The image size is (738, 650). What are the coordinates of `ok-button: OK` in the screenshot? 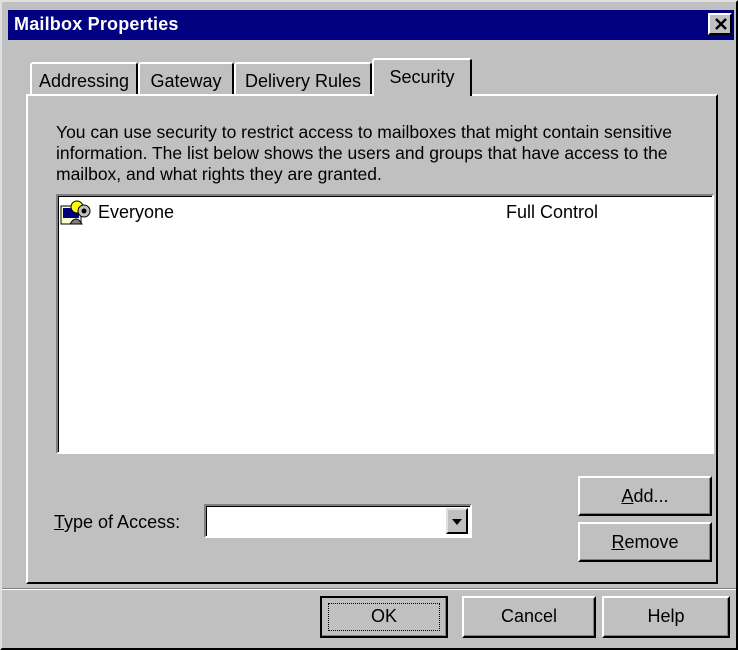 It's located at (384, 617).